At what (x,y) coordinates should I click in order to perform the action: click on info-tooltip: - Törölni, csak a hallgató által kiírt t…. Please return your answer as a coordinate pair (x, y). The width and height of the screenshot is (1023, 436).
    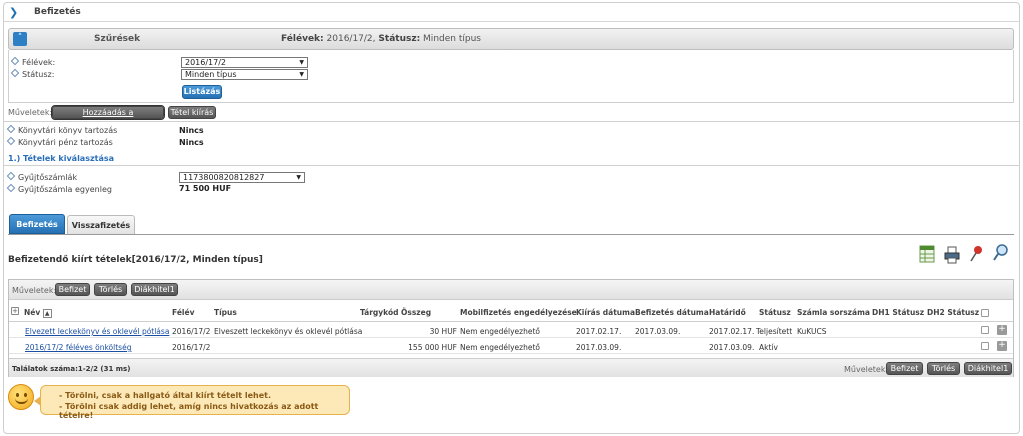
    Looking at the image, I should click on (192, 402).